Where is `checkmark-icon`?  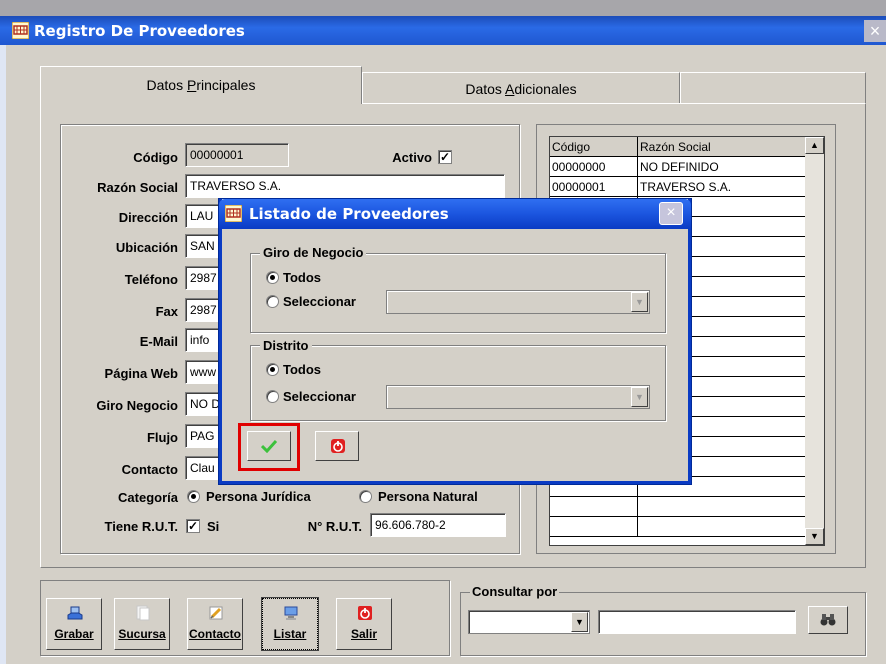
checkmark-icon is located at coordinates (269, 446).